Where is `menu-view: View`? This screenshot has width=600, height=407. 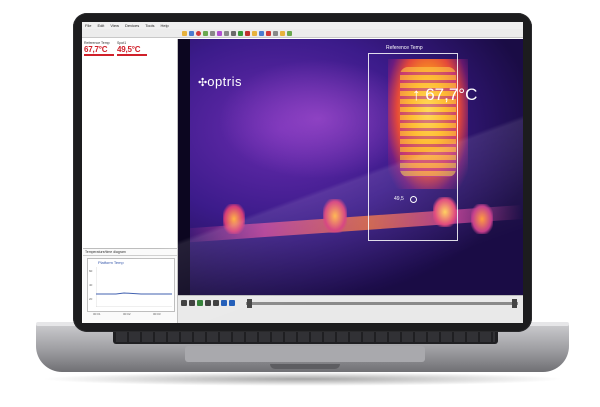 menu-view: View is located at coordinates (114, 25).